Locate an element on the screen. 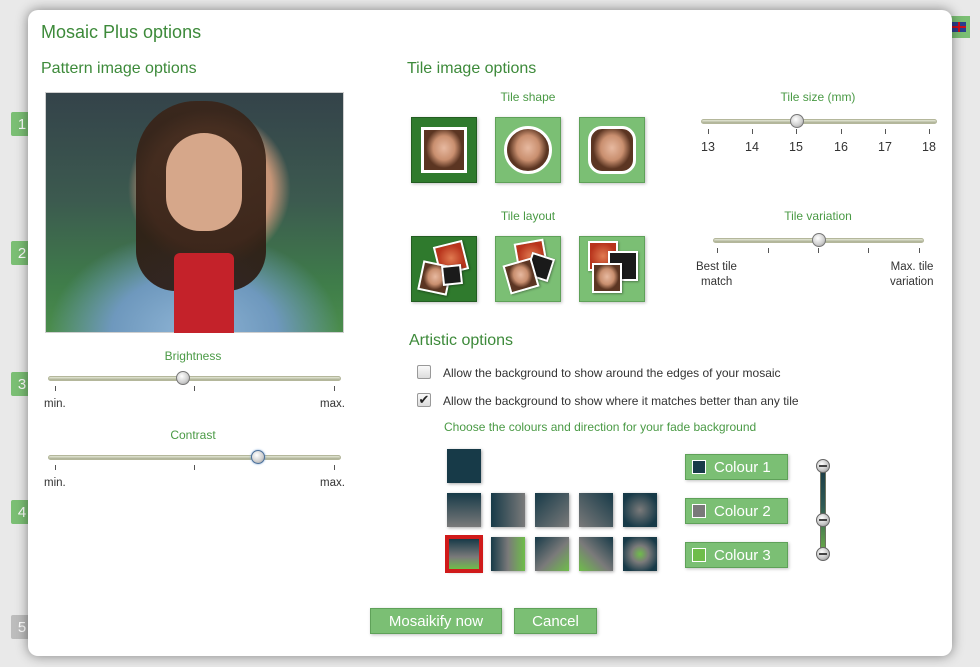 Image resolution: width=980 pixels, height=667 pixels. colour-1-swatch is located at coordinates (699, 467).